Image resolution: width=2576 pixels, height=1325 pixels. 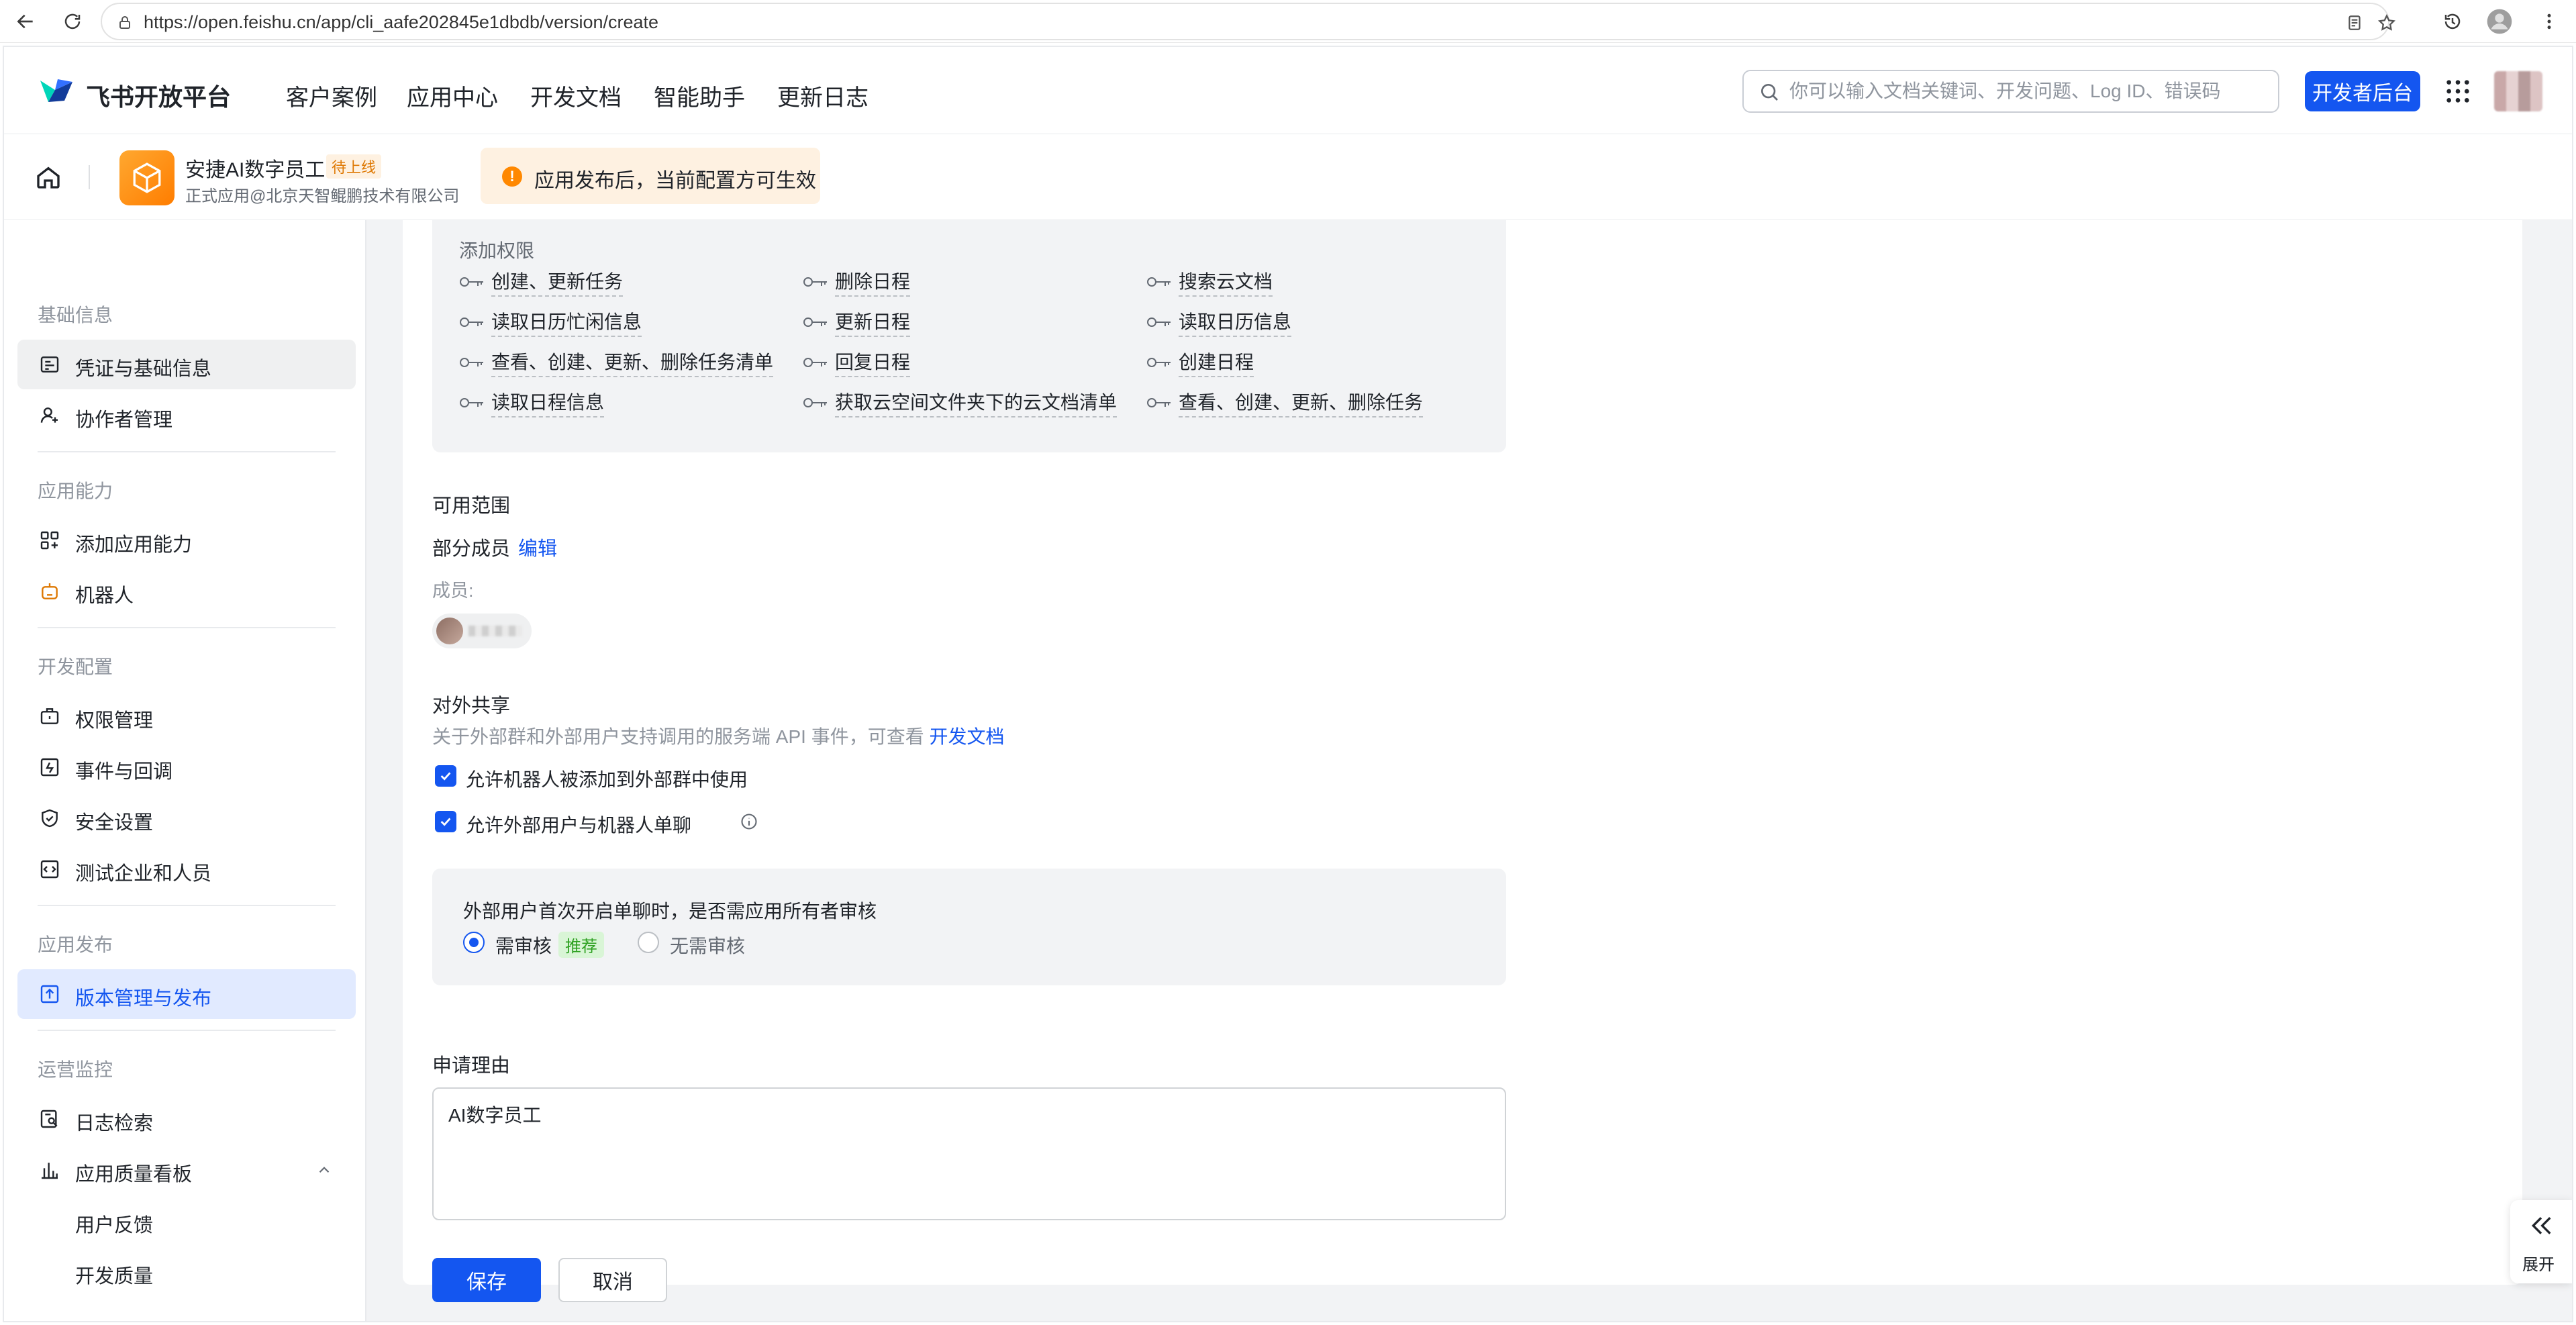 I want to click on radio-no-review-label: 无需审核, so click(x=707, y=945).